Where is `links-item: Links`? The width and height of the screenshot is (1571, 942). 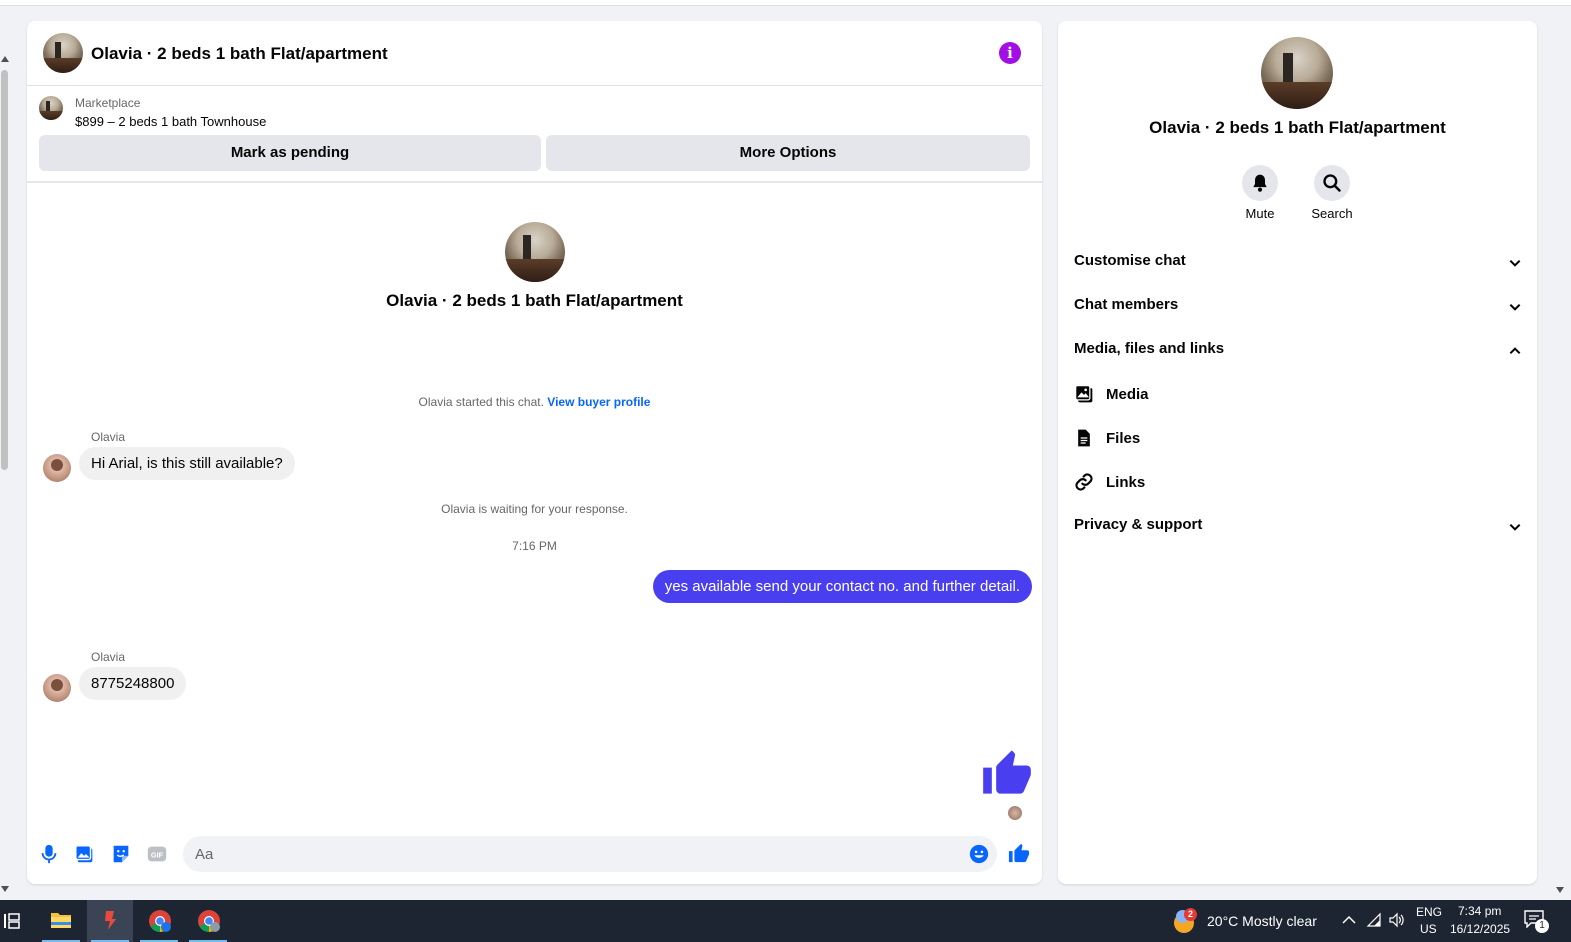
links-item: Links is located at coordinates (1274, 484).